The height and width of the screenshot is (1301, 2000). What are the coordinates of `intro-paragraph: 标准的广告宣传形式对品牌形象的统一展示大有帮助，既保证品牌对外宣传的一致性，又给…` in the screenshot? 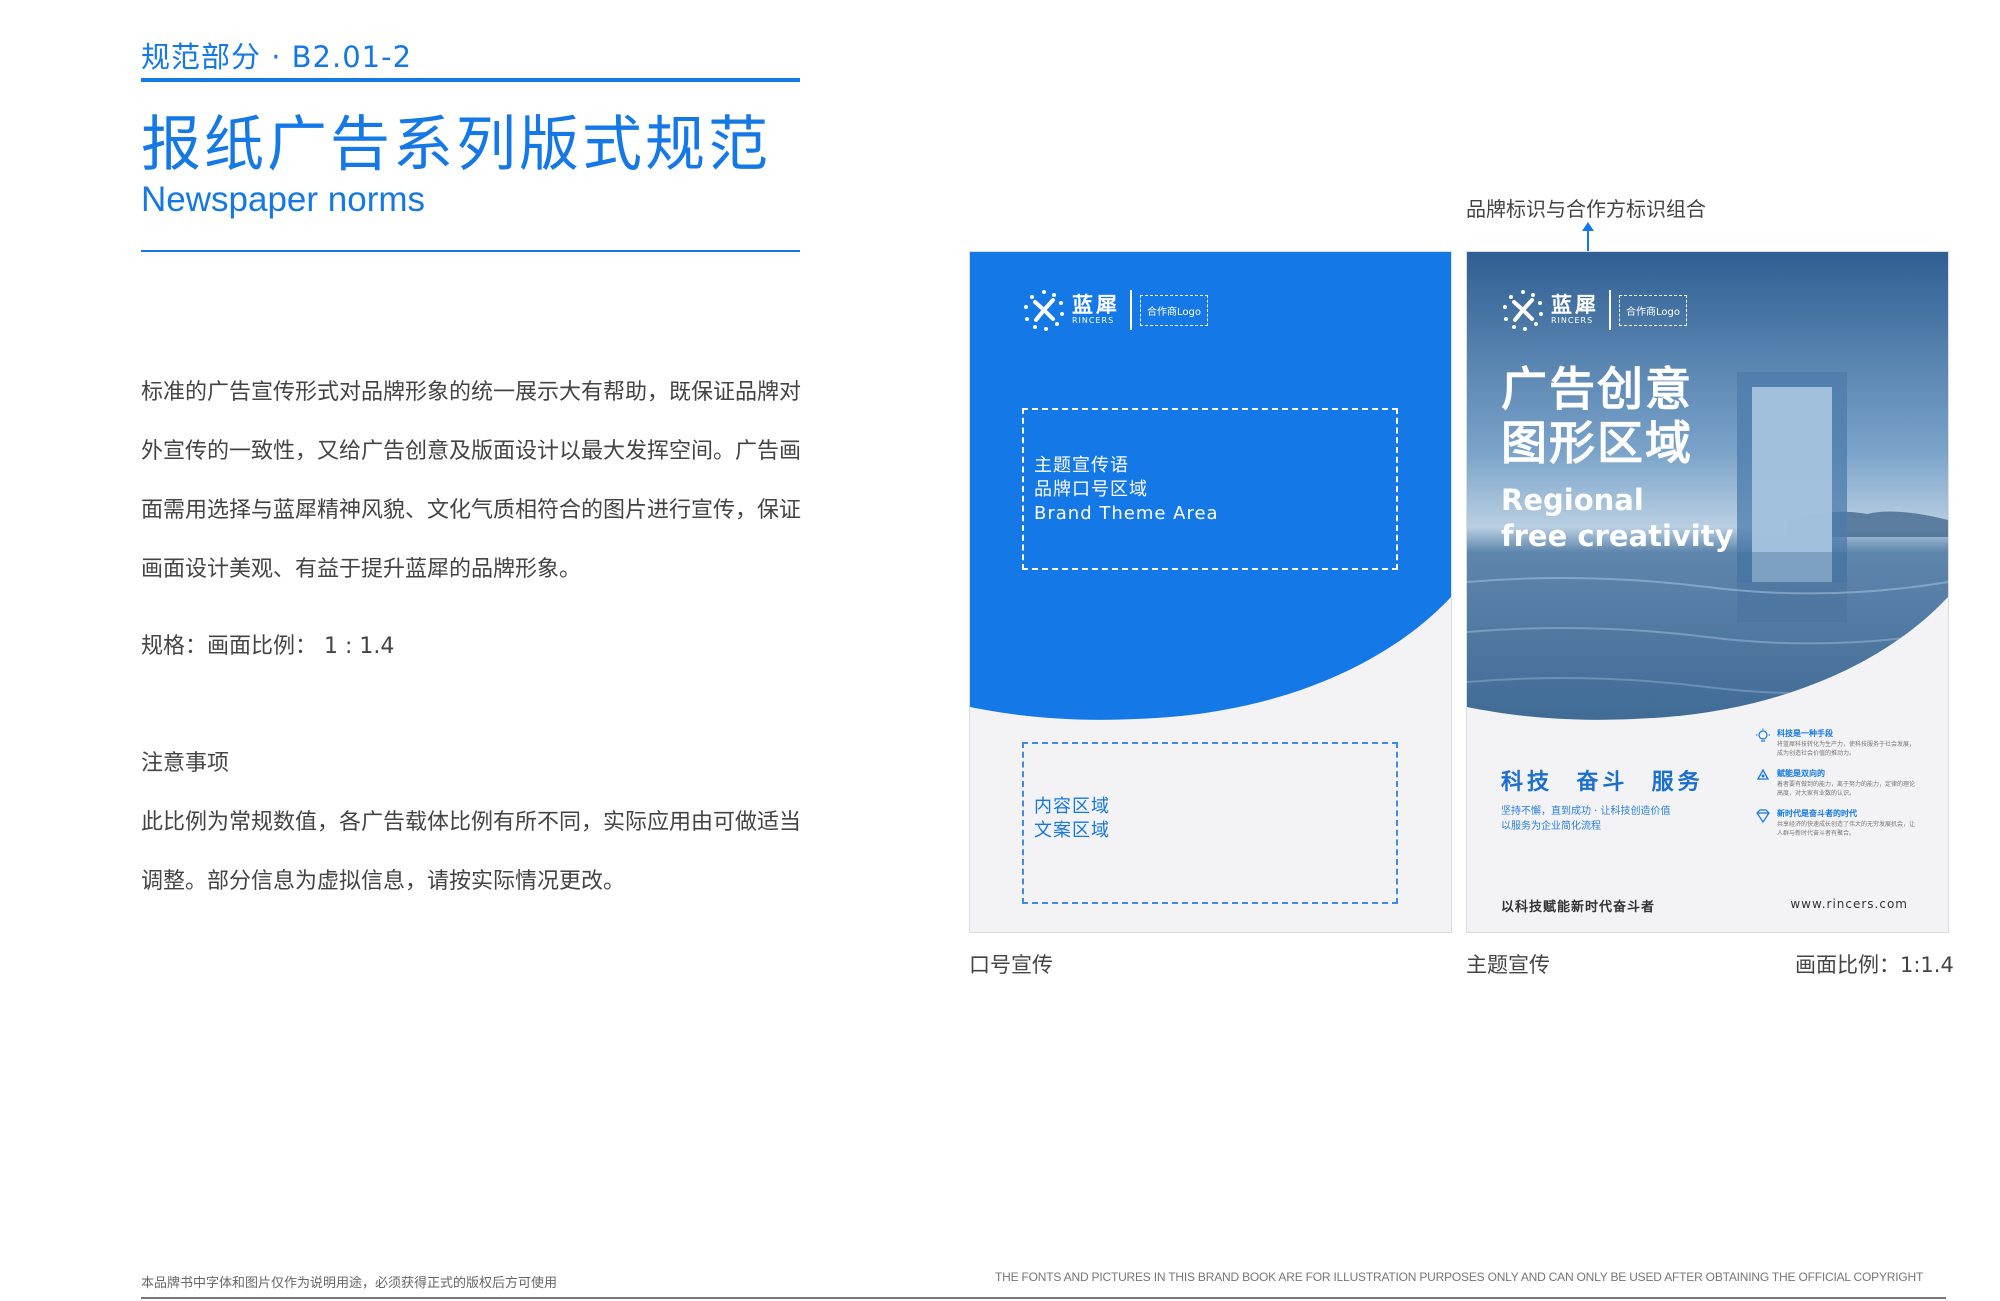 It's located at (471, 481).